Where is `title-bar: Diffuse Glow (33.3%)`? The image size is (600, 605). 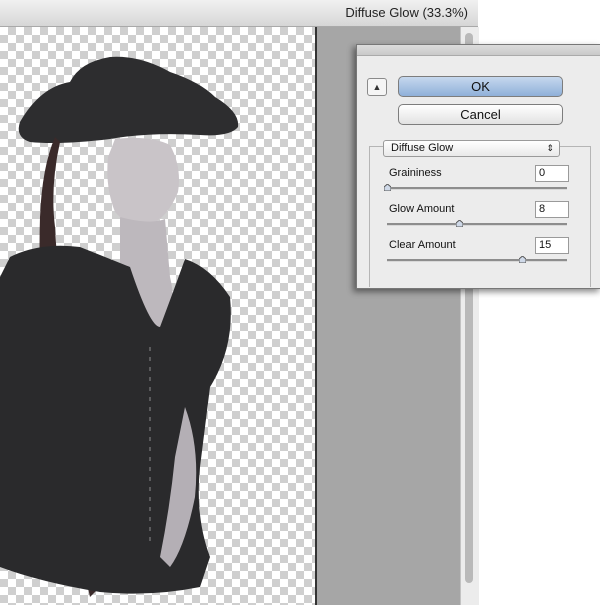
title-bar: Diffuse Glow (33.3%) is located at coordinates (239, 13).